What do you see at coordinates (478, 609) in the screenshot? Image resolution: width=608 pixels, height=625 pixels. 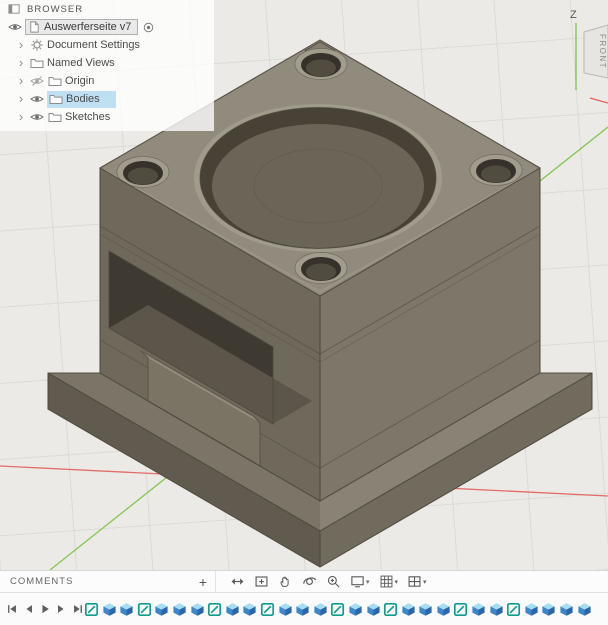 I see `timeline-feature-23-extrude` at bounding box center [478, 609].